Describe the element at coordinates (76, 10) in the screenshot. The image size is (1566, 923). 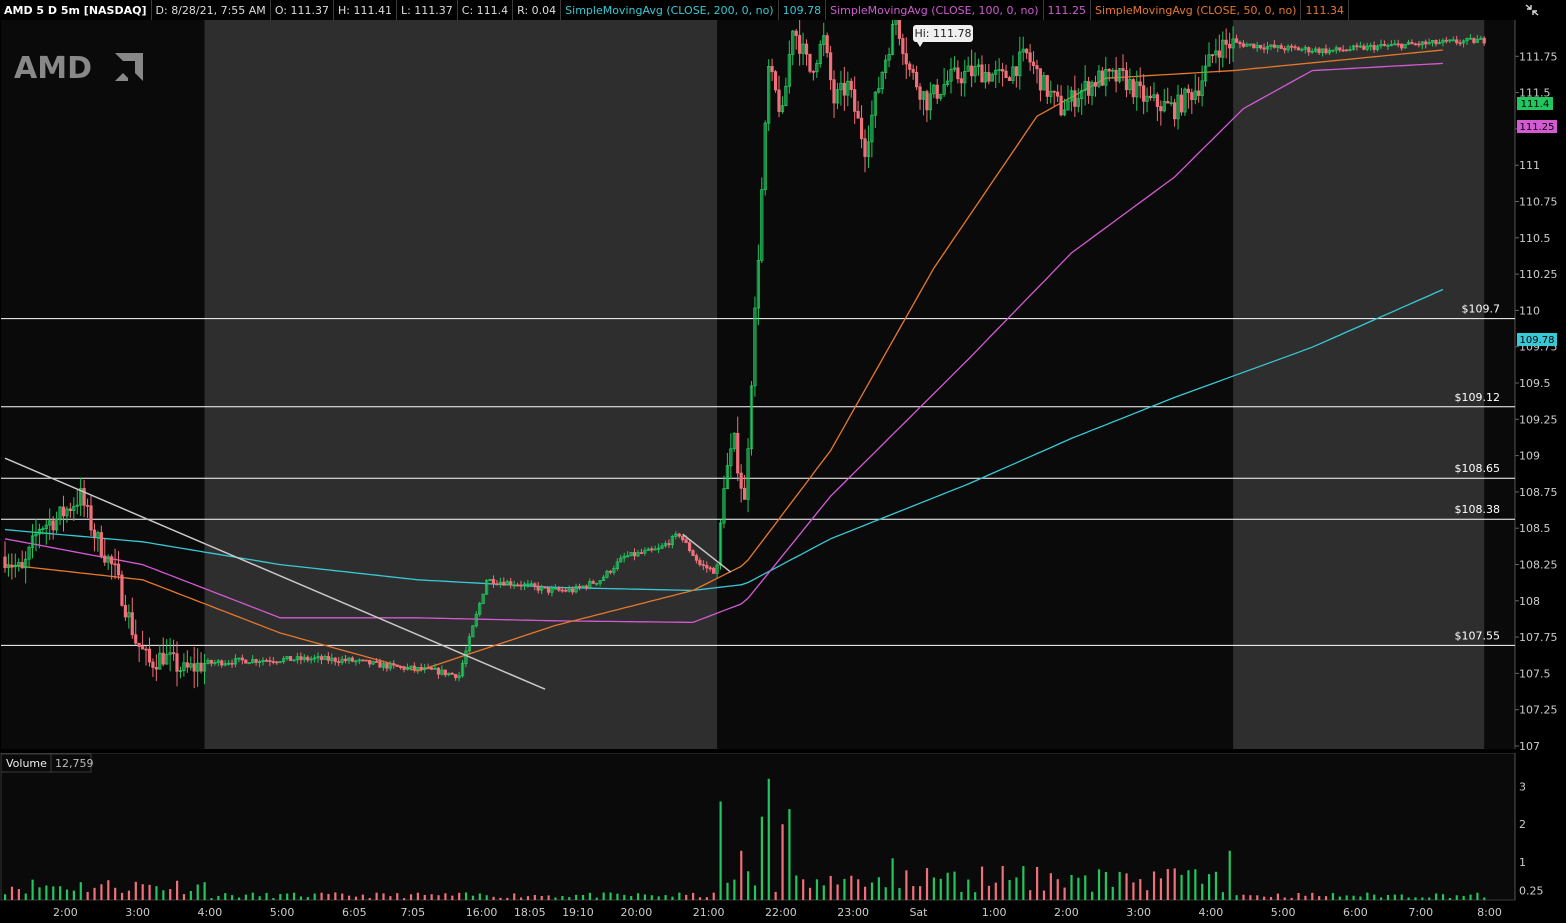
I see `symbol-label: AMD 5 D 5m [NASDAQ]` at that location.